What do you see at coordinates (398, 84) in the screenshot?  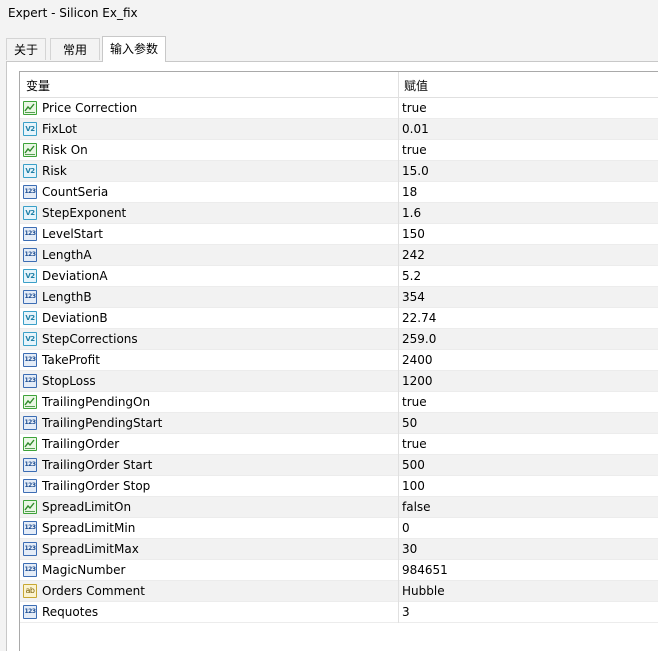 I see `column-divider` at bounding box center [398, 84].